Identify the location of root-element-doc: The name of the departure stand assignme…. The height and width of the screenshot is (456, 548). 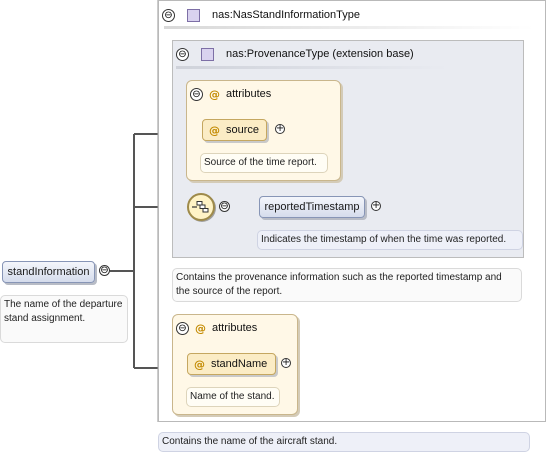
(64, 319).